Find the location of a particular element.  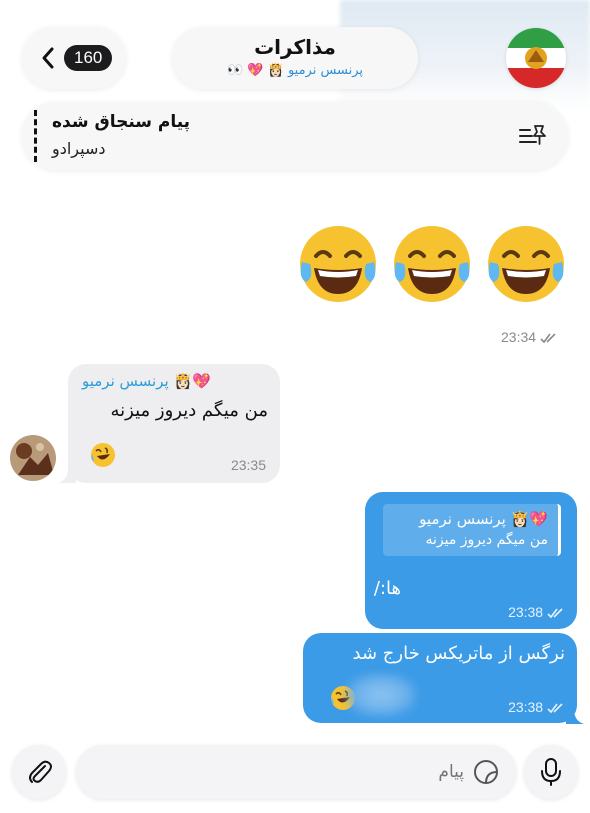

flag-emblem-icon is located at coordinates (536, 58).